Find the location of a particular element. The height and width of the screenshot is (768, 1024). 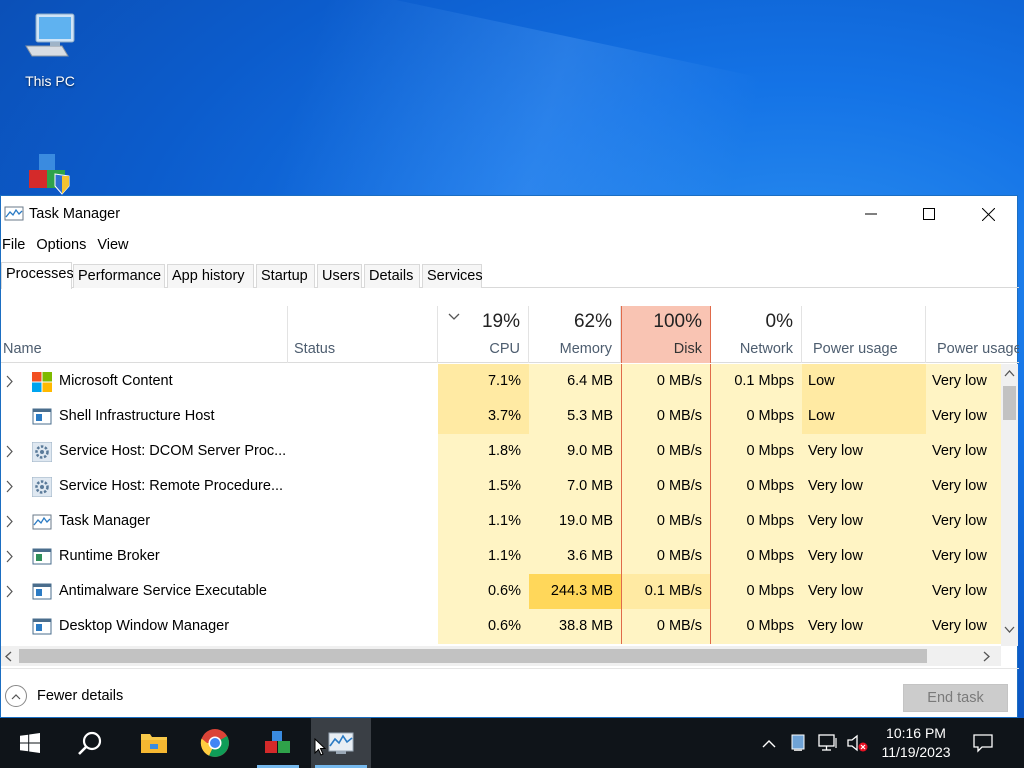

show-hidden-icons-button is located at coordinates (769, 743).